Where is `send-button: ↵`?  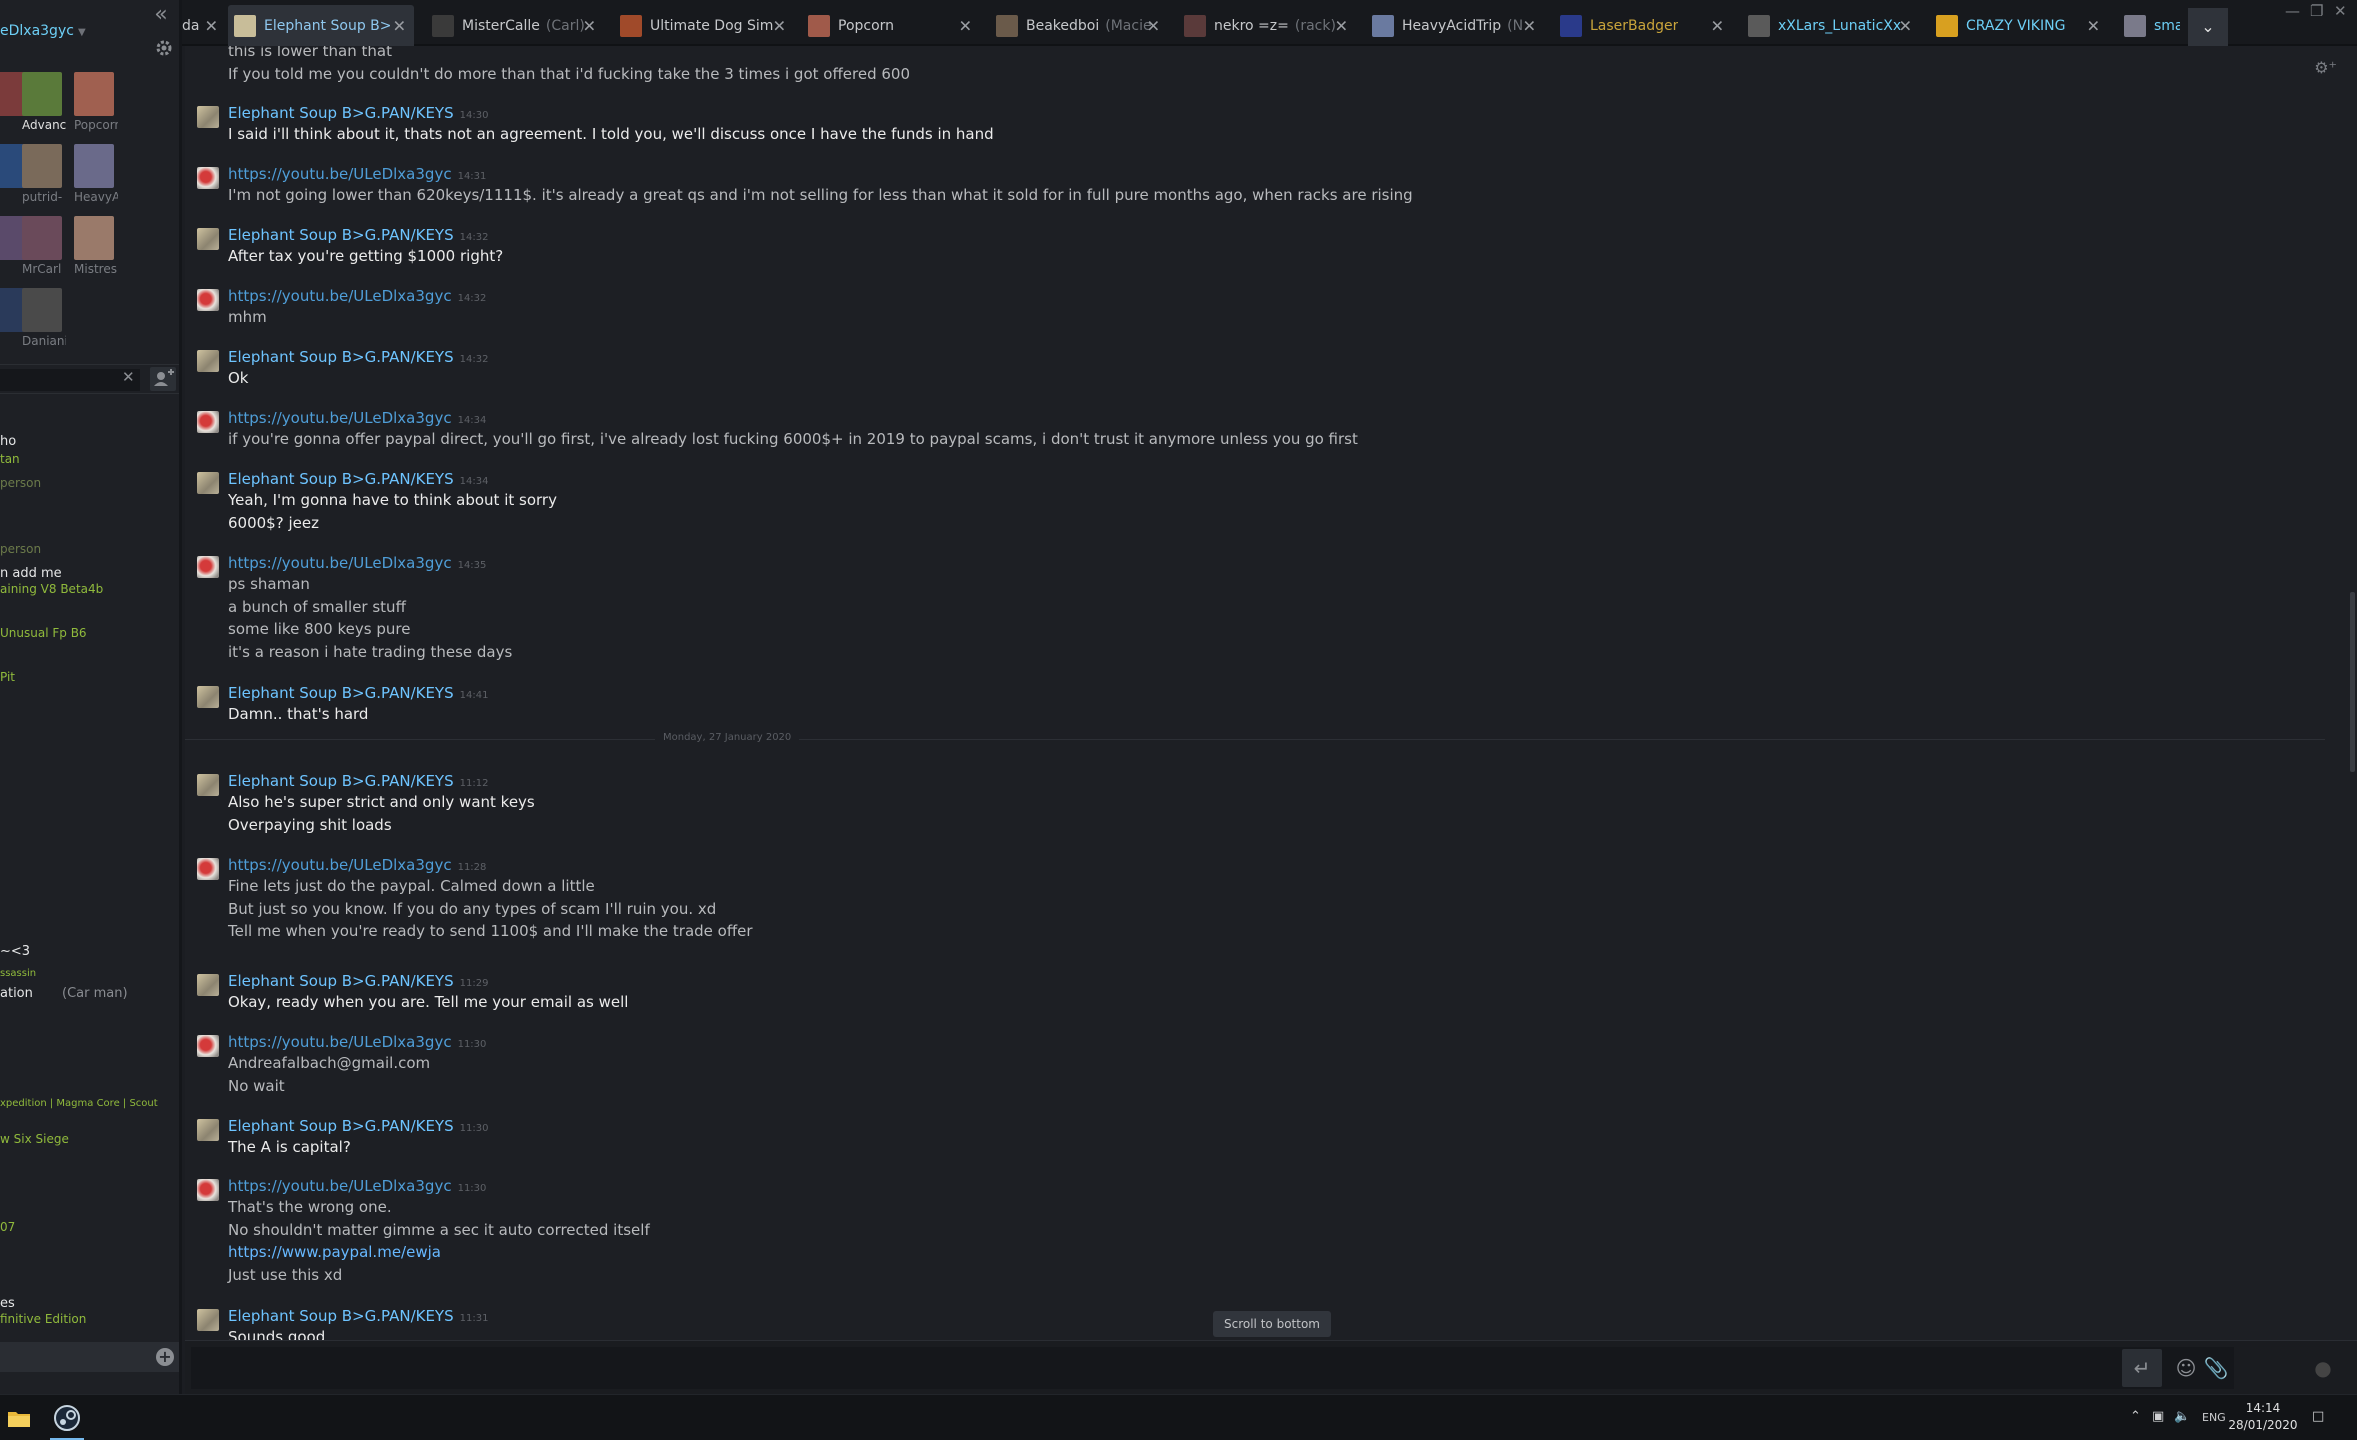 send-button: ↵ is located at coordinates (2142, 1368).